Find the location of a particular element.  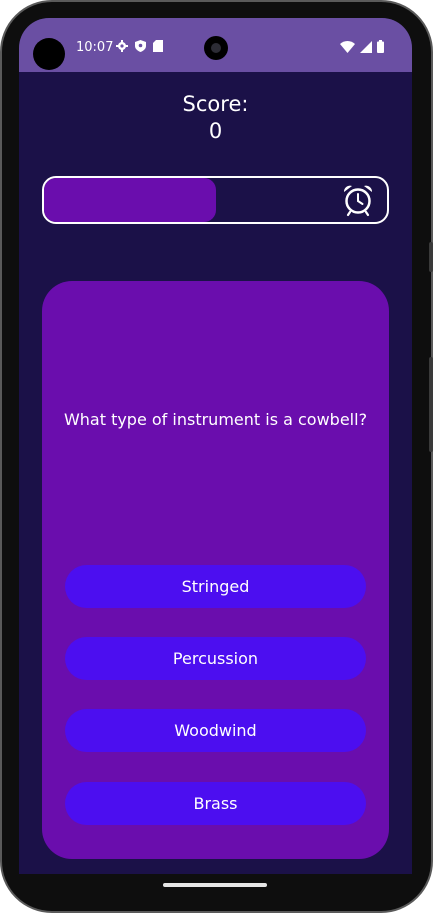

timer-progress-bar is located at coordinates (215, 200).